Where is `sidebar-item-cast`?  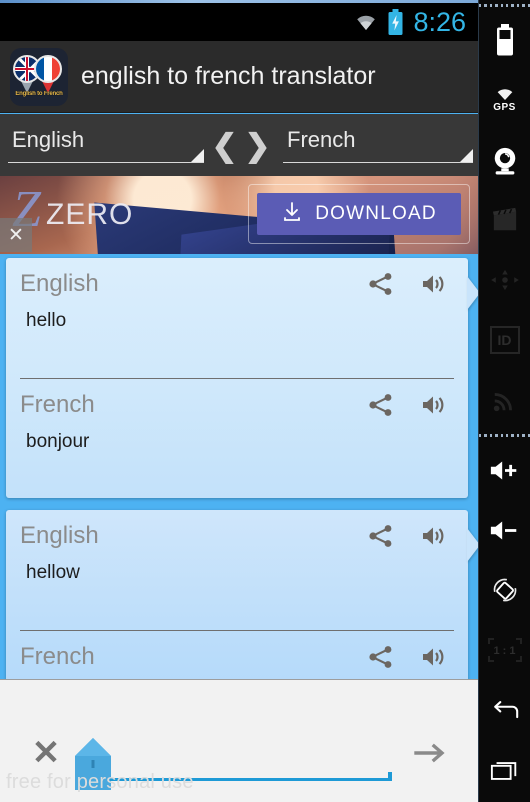
sidebar-item-cast is located at coordinates (504, 400).